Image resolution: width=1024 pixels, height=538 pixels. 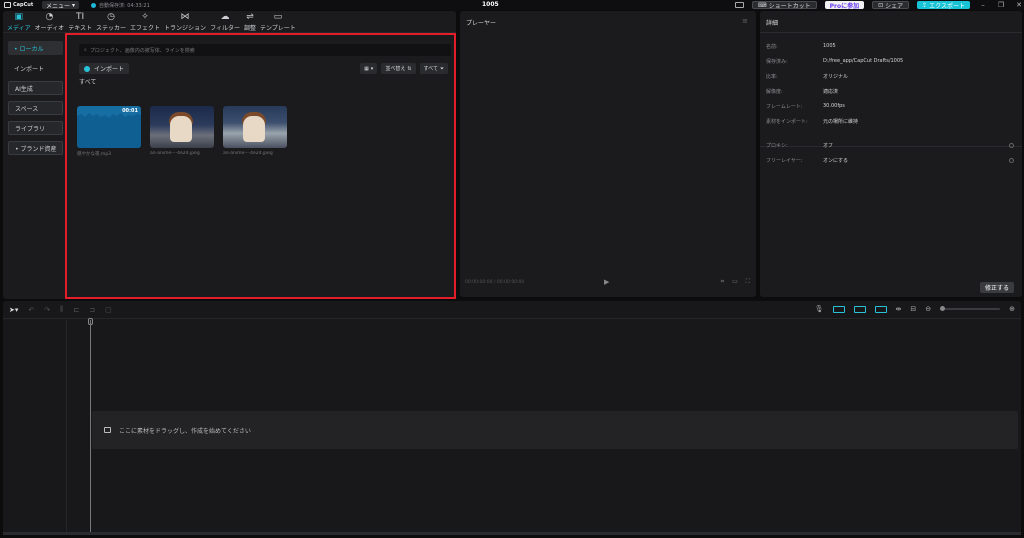 I want to click on timeline-drop-zone: ここに素材をドラッグし、作成を始めてください, so click(x=555, y=430).